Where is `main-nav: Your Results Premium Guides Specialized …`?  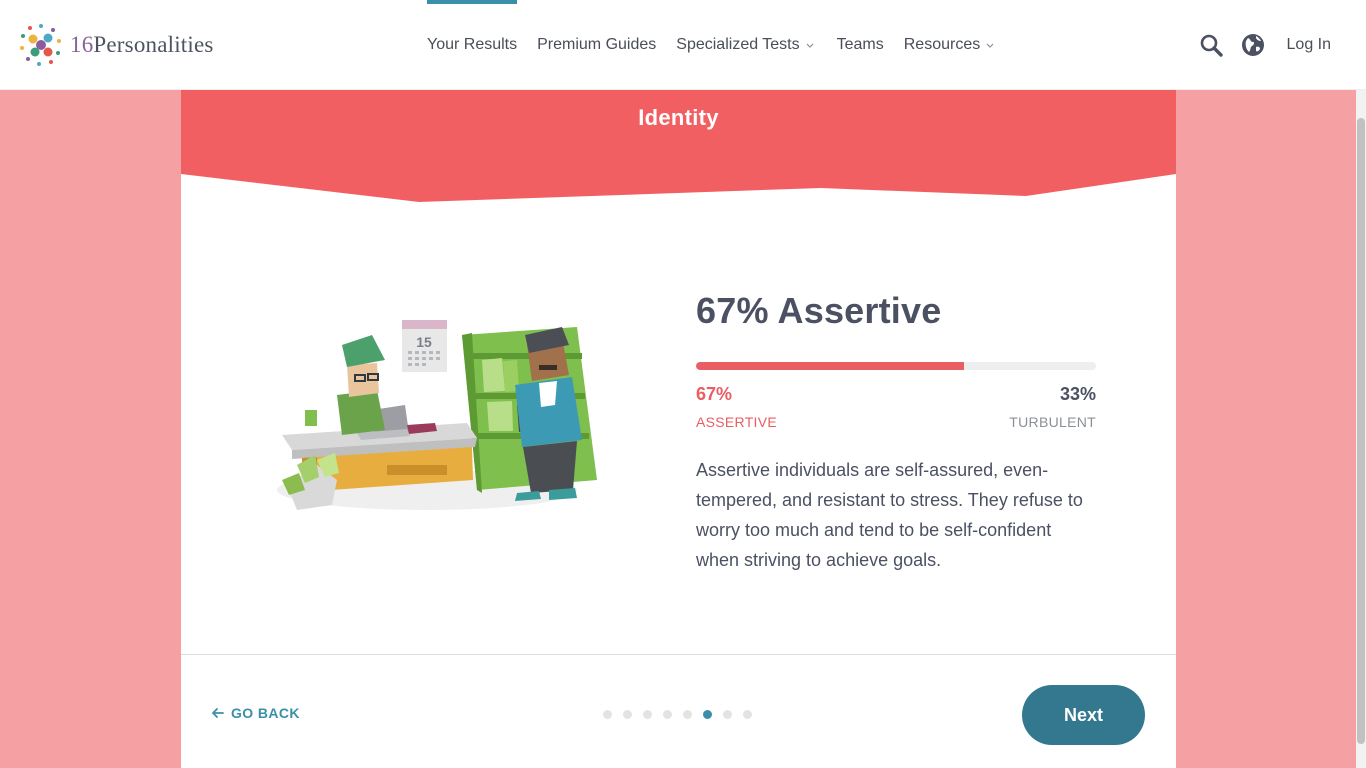 main-nav: Your Results Premium Guides Specialized … is located at coordinates (712, 45).